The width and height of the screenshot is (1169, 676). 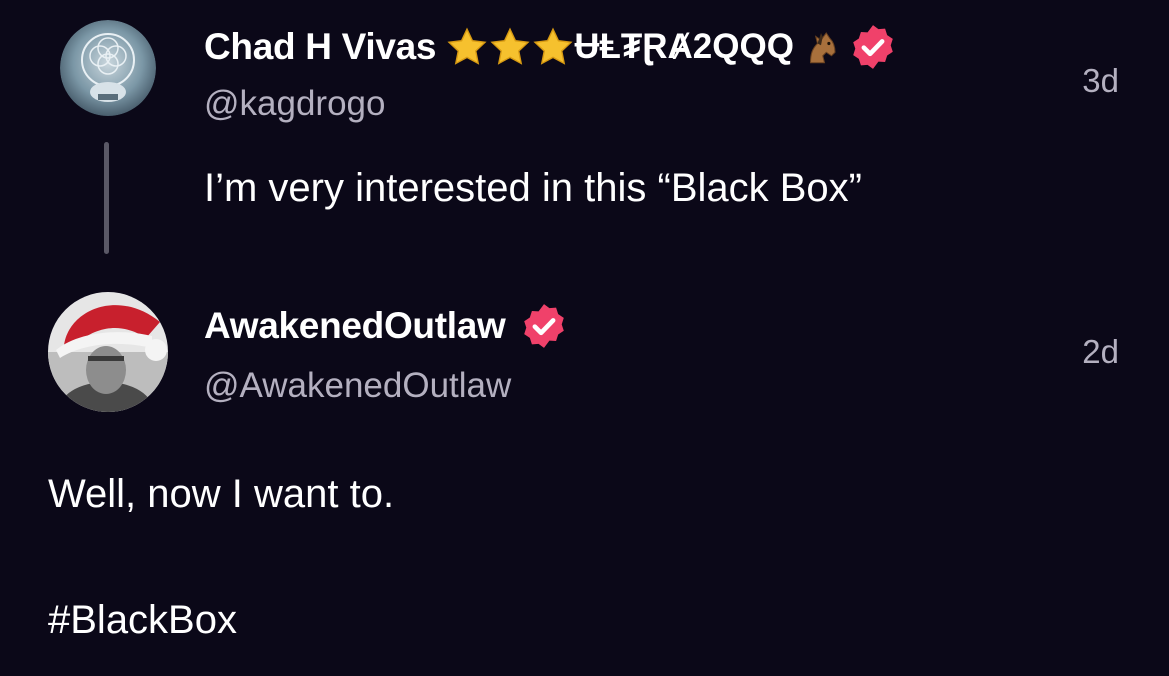 I want to click on post-body-line: Well, now I want to., so click(x=221, y=494).